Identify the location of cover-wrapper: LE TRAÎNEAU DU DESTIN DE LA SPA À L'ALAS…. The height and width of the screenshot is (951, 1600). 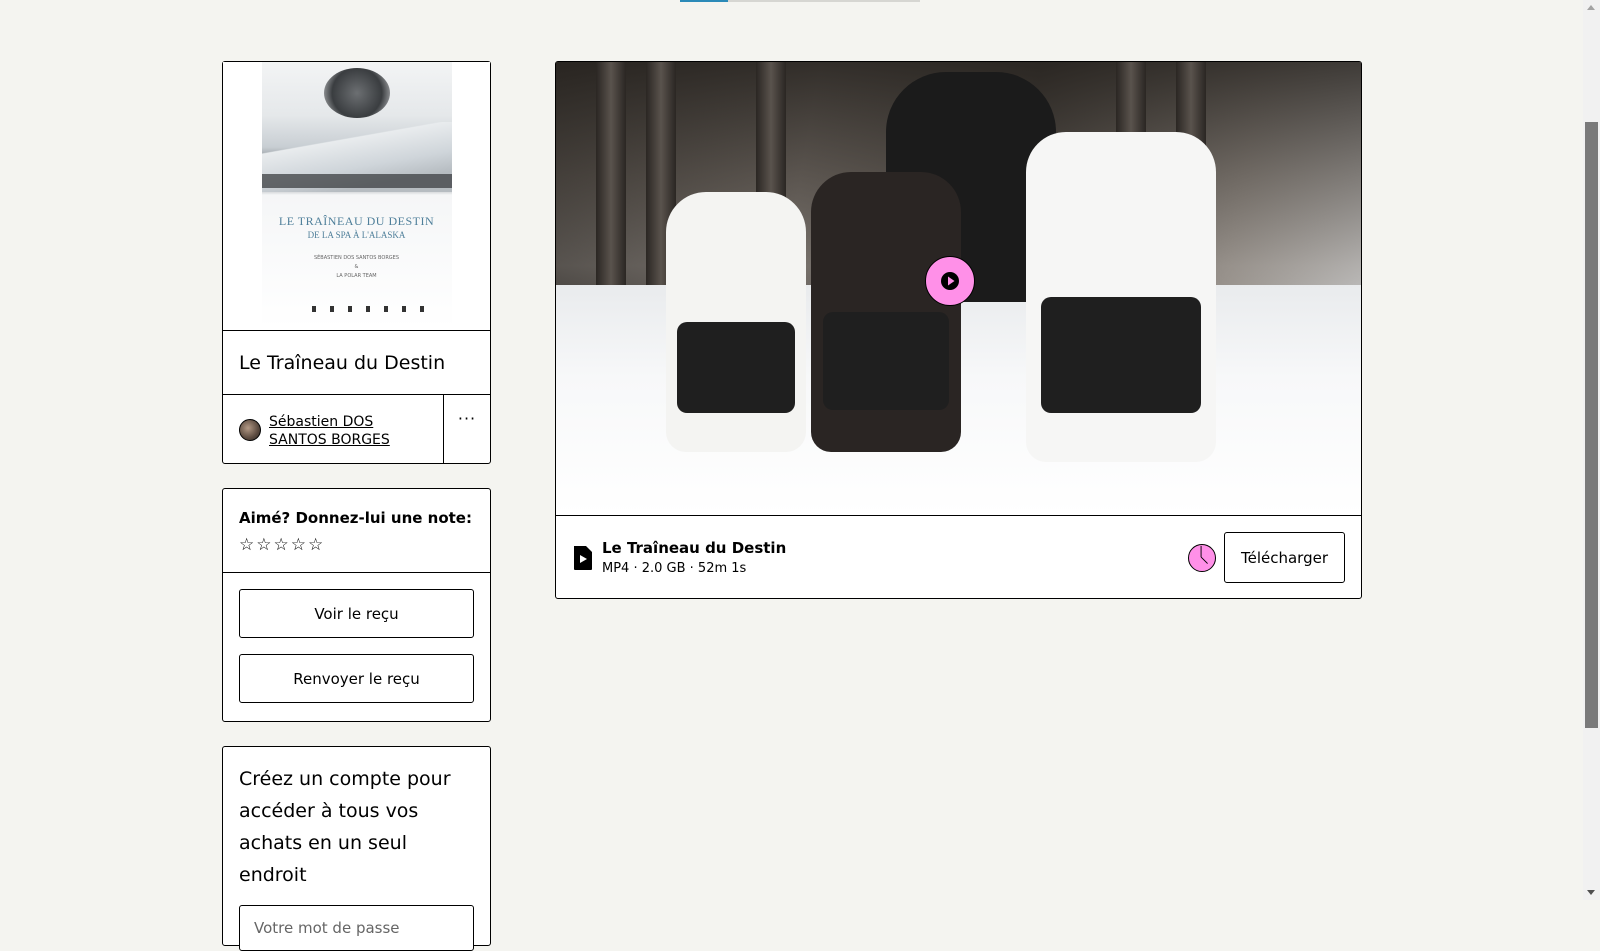
(356, 196).